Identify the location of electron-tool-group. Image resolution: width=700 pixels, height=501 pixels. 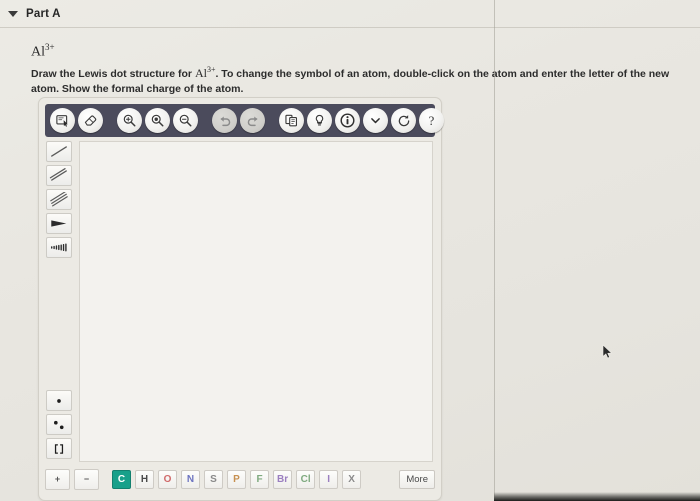
(59, 426).